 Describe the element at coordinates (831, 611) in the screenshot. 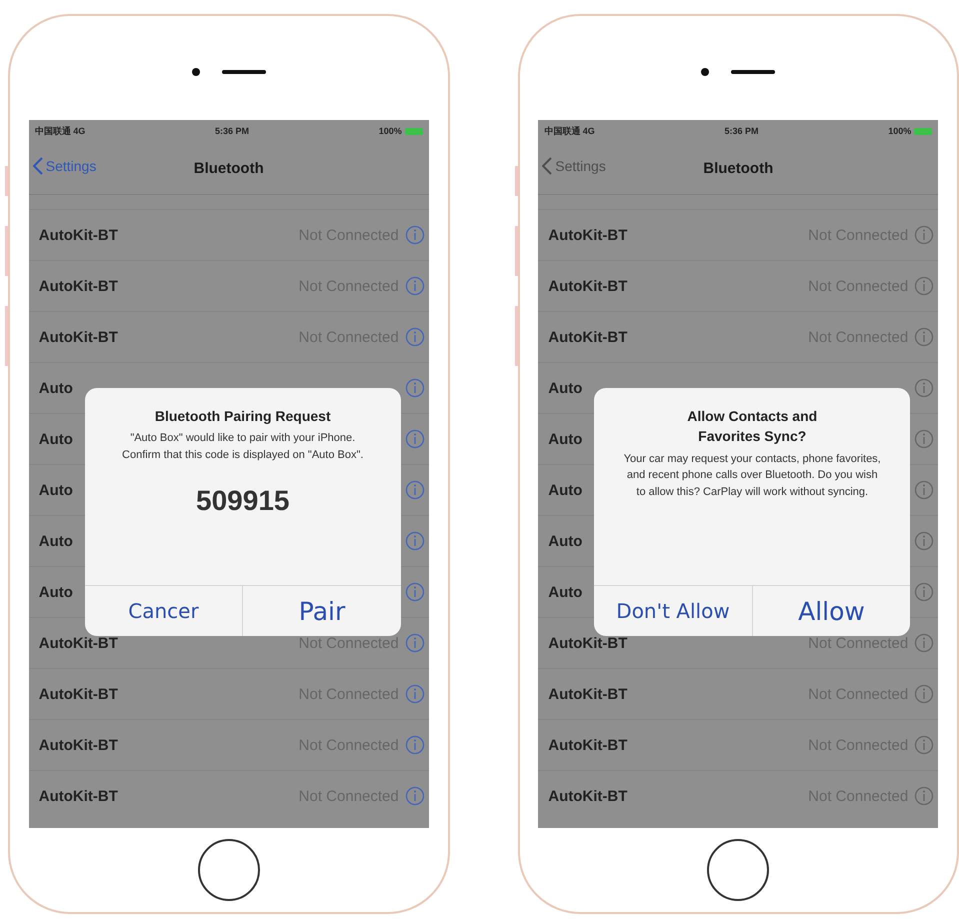

I see `alert-button: Allow` at that location.